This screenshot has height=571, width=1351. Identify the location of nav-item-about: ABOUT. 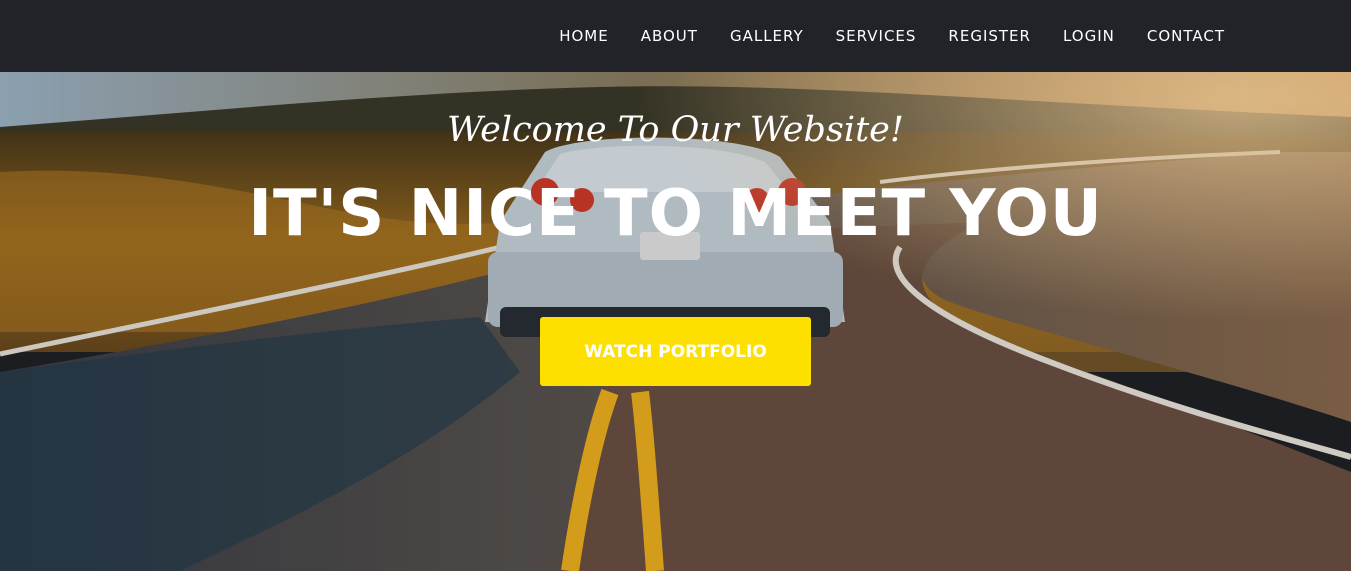
(669, 36).